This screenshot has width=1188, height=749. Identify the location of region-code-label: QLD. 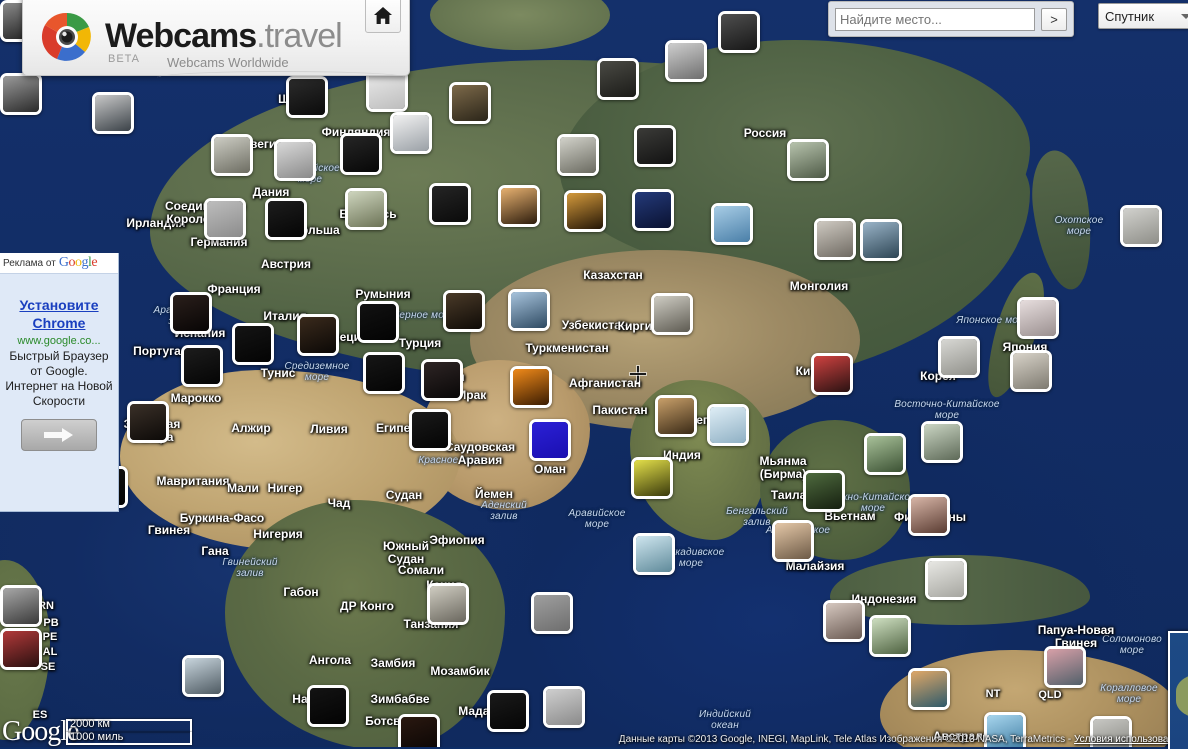
(1050, 695).